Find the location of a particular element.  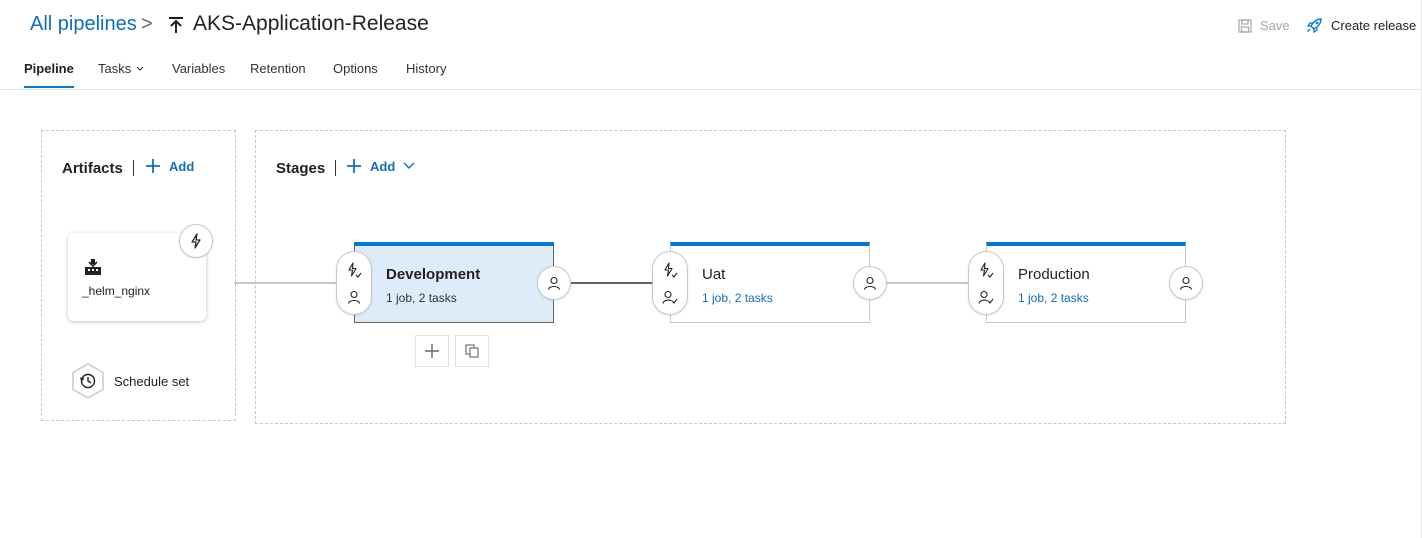

stages-title-divider is located at coordinates (335, 168).